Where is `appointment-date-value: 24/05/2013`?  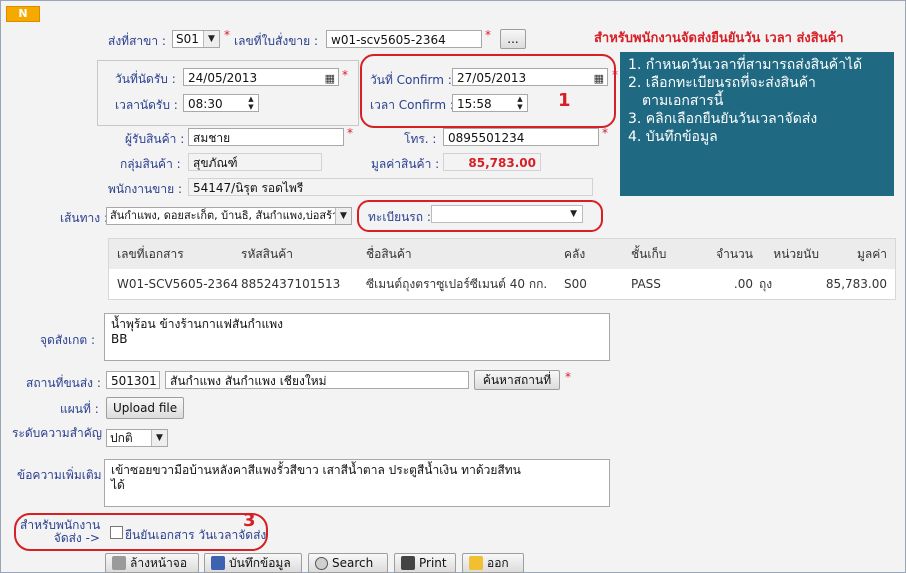
appointment-date-value: 24/05/2013 is located at coordinates (223, 78).